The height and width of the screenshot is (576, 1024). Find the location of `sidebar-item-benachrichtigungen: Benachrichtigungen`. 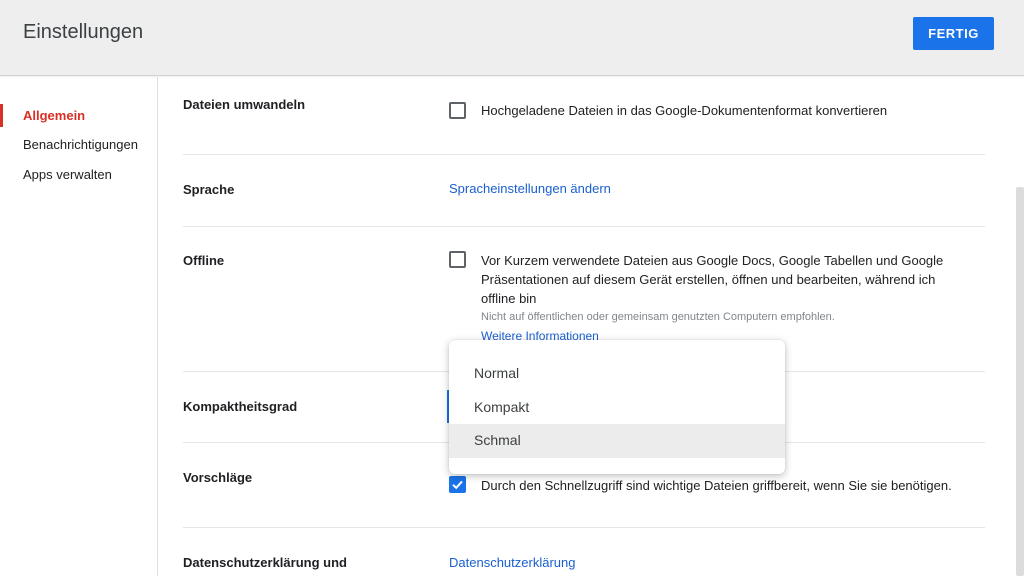

sidebar-item-benachrichtigungen: Benachrichtigungen is located at coordinates (80, 144).